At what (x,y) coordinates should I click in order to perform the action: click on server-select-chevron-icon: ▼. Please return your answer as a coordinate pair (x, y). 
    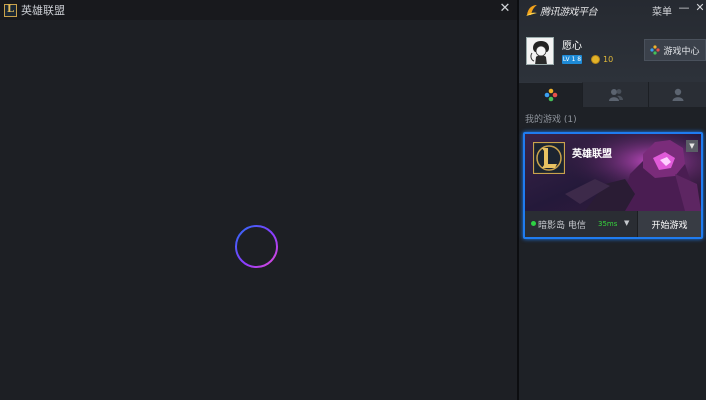
    Looking at the image, I should click on (626, 223).